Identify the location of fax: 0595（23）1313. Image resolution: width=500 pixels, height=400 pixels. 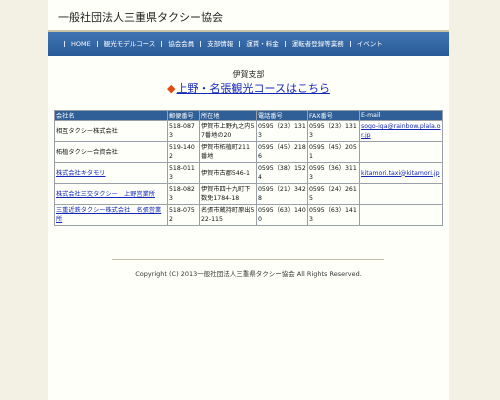
(333, 131).